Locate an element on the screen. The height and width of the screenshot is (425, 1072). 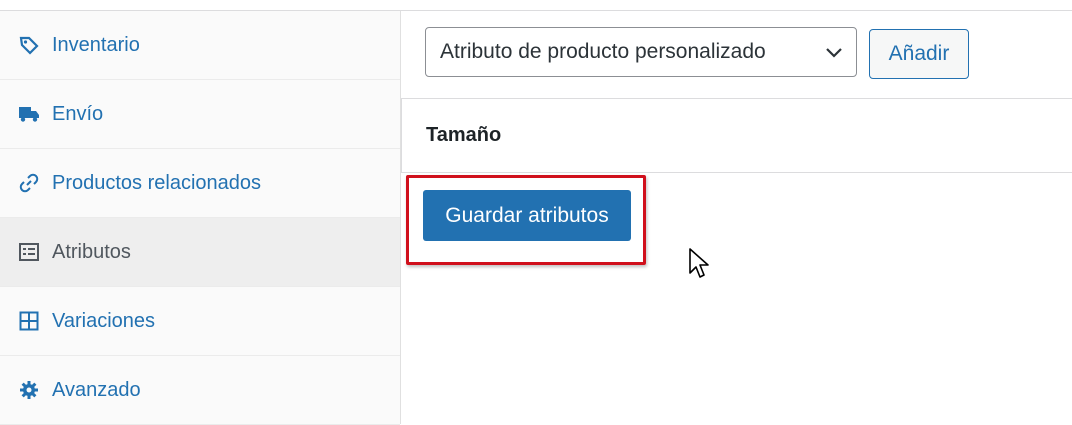
sidebar-item-atributos: Atributos is located at coordinates (200, 252).